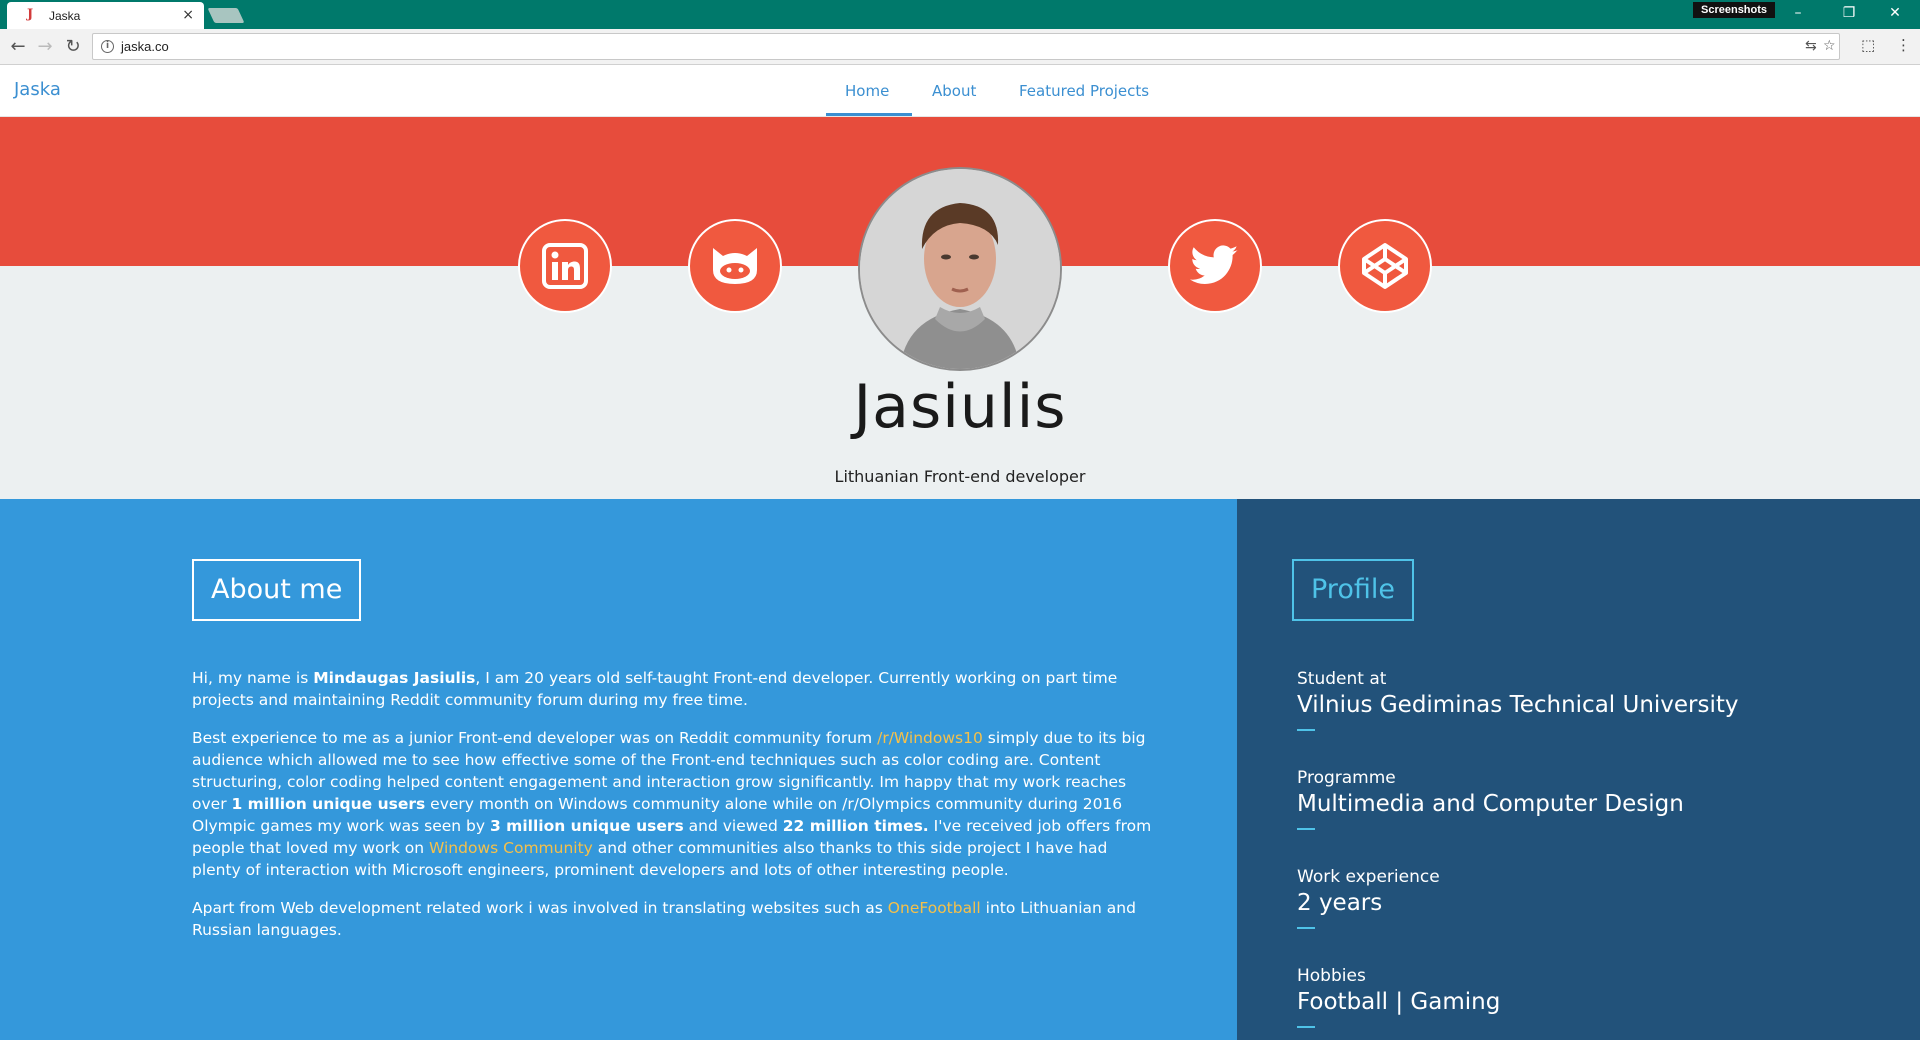 This screenshot has width=1920, height=1040. What do you see at coordinates (226, 15) in the screenshot?
I see `new-tab-button` at bounding box center [226, 15].